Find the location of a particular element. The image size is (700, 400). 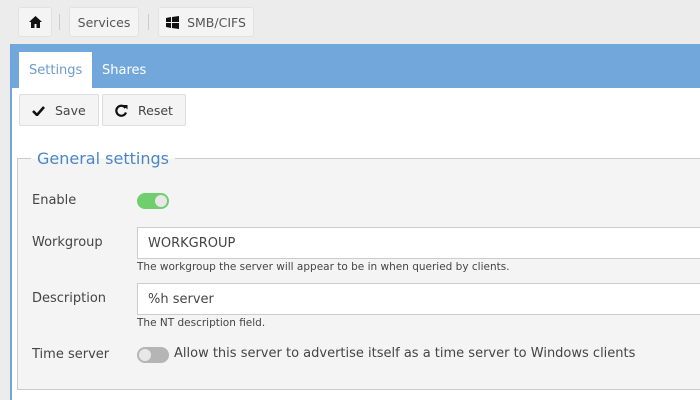

check-icon is located at coordinates (38, 110).